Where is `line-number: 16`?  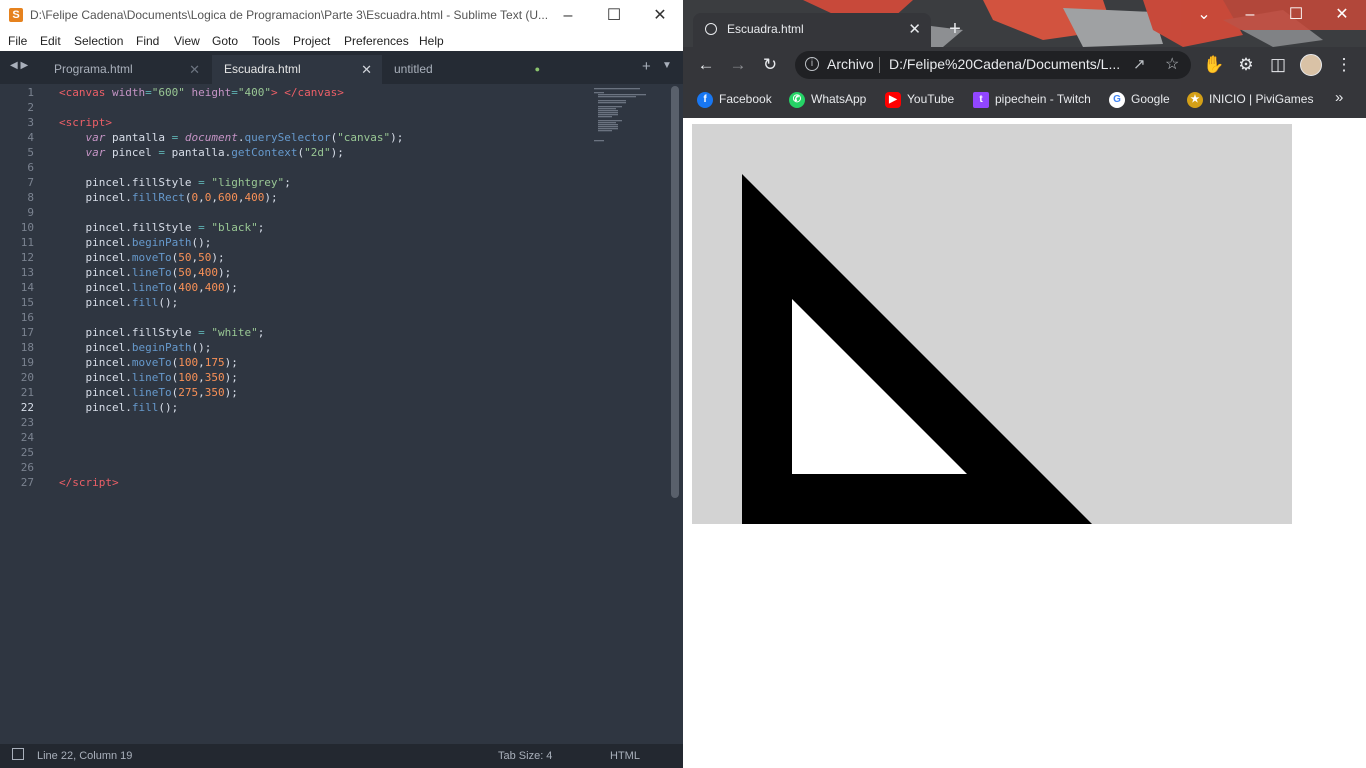
line-number: 16 is located at coordinates (27, 317).